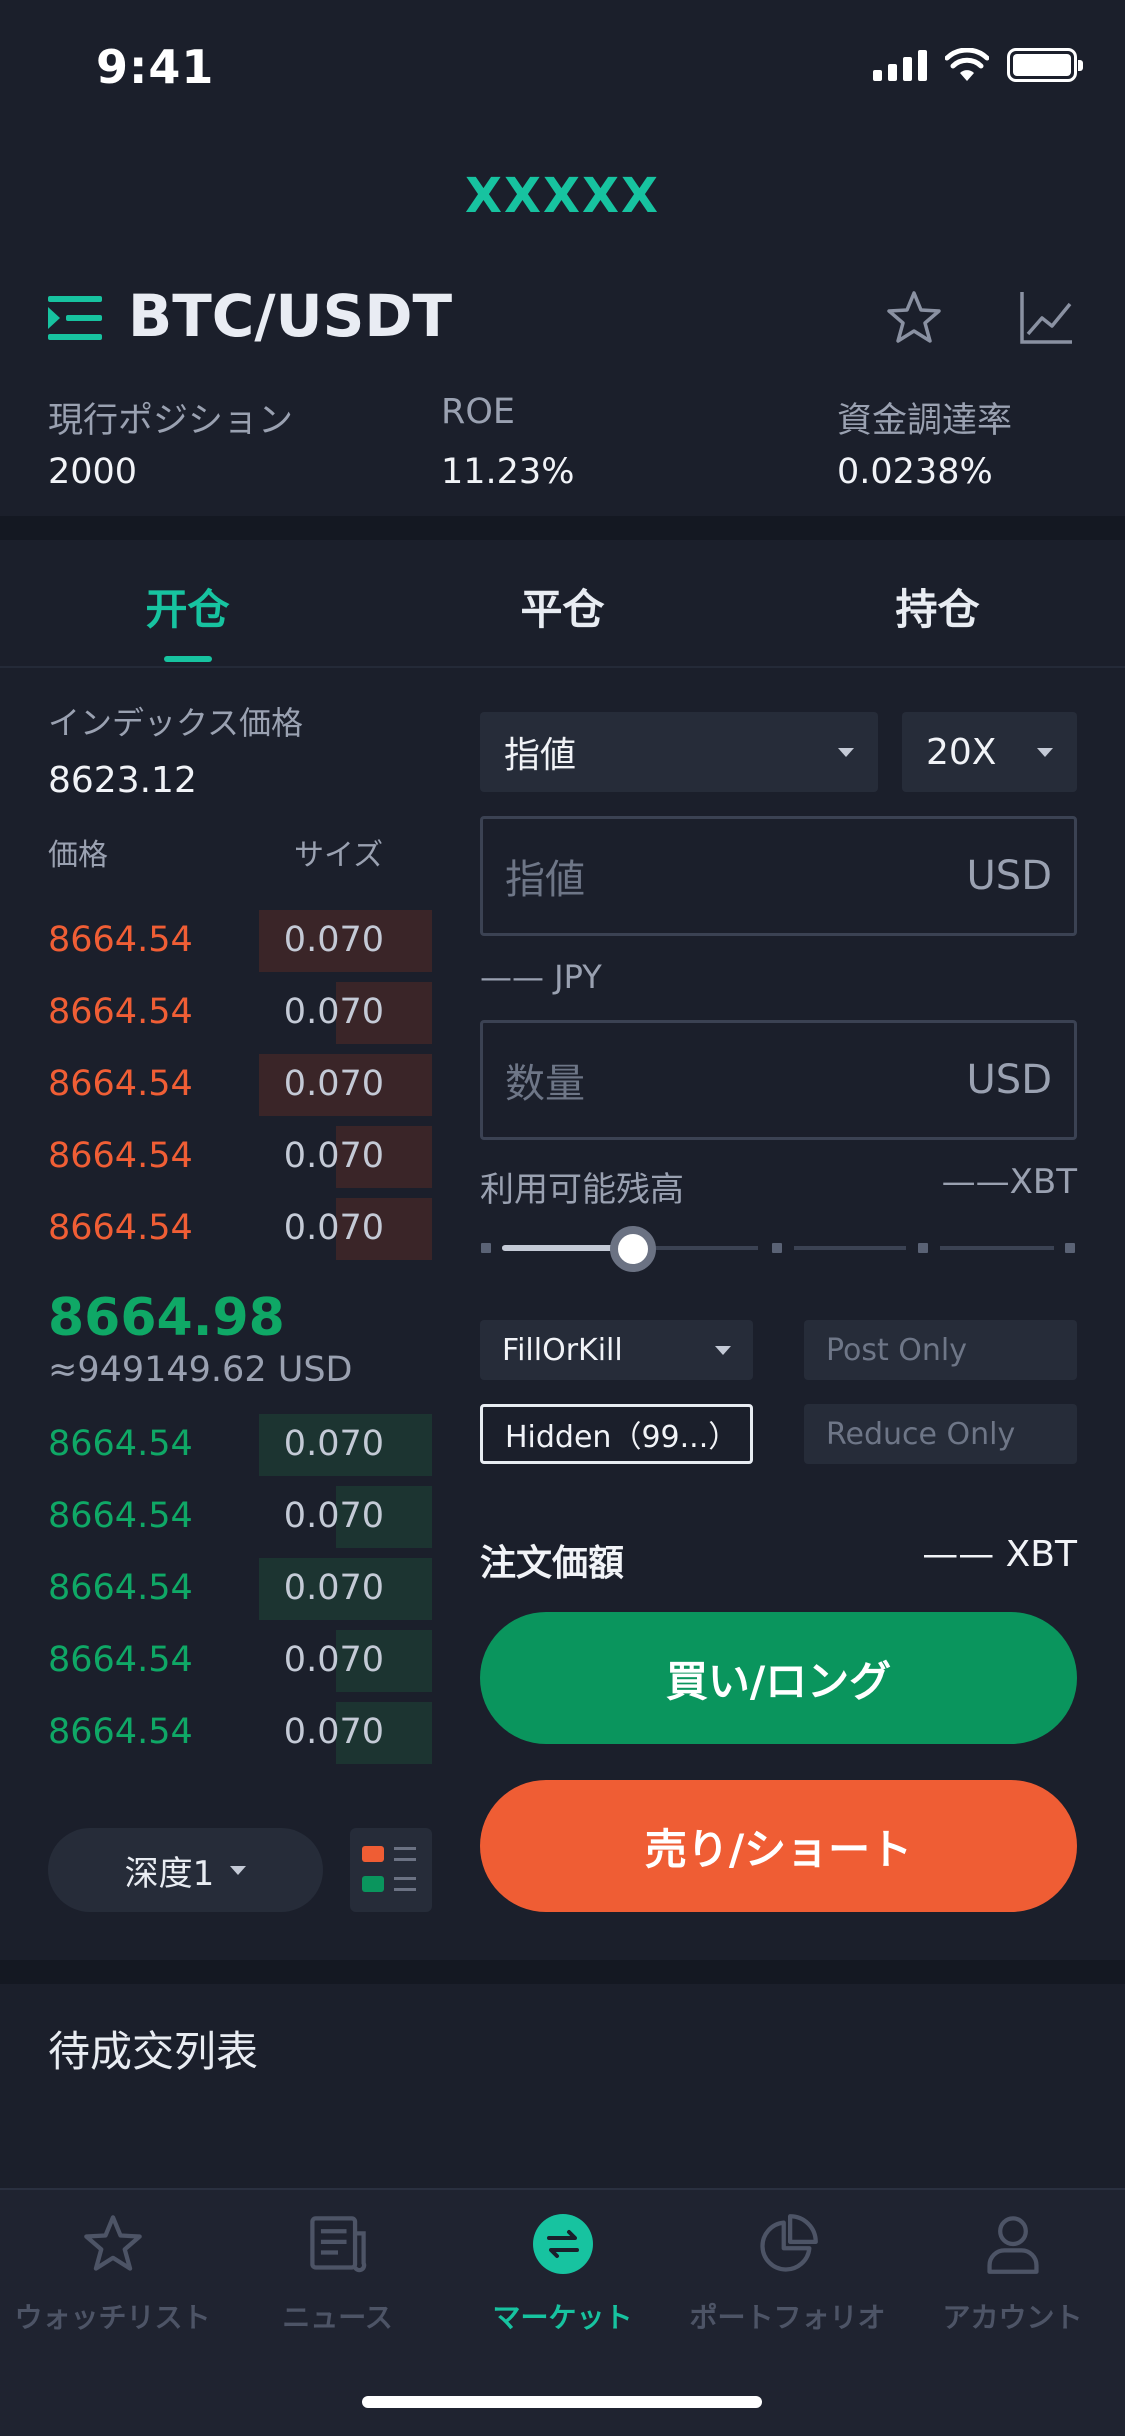 This screenshot has width=1125, height=2436. Describe the element at coordinates (169, 1873) in the screenshot. I see `depth-select-label: 深度1` at that location.